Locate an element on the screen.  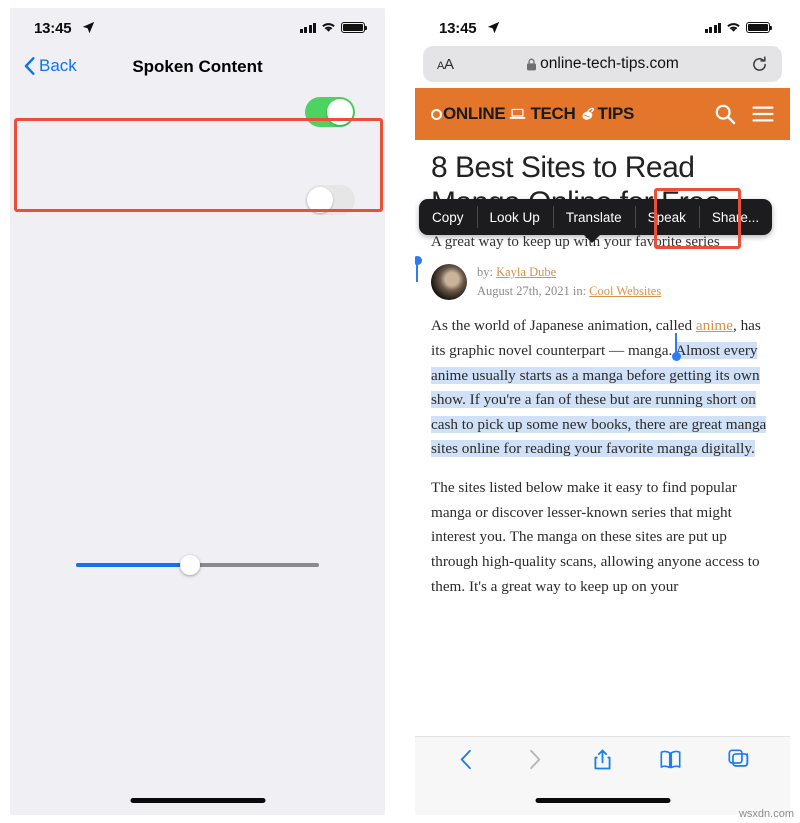
settings-navbar: Back Spoken Content is located at coordinates (197, 68).